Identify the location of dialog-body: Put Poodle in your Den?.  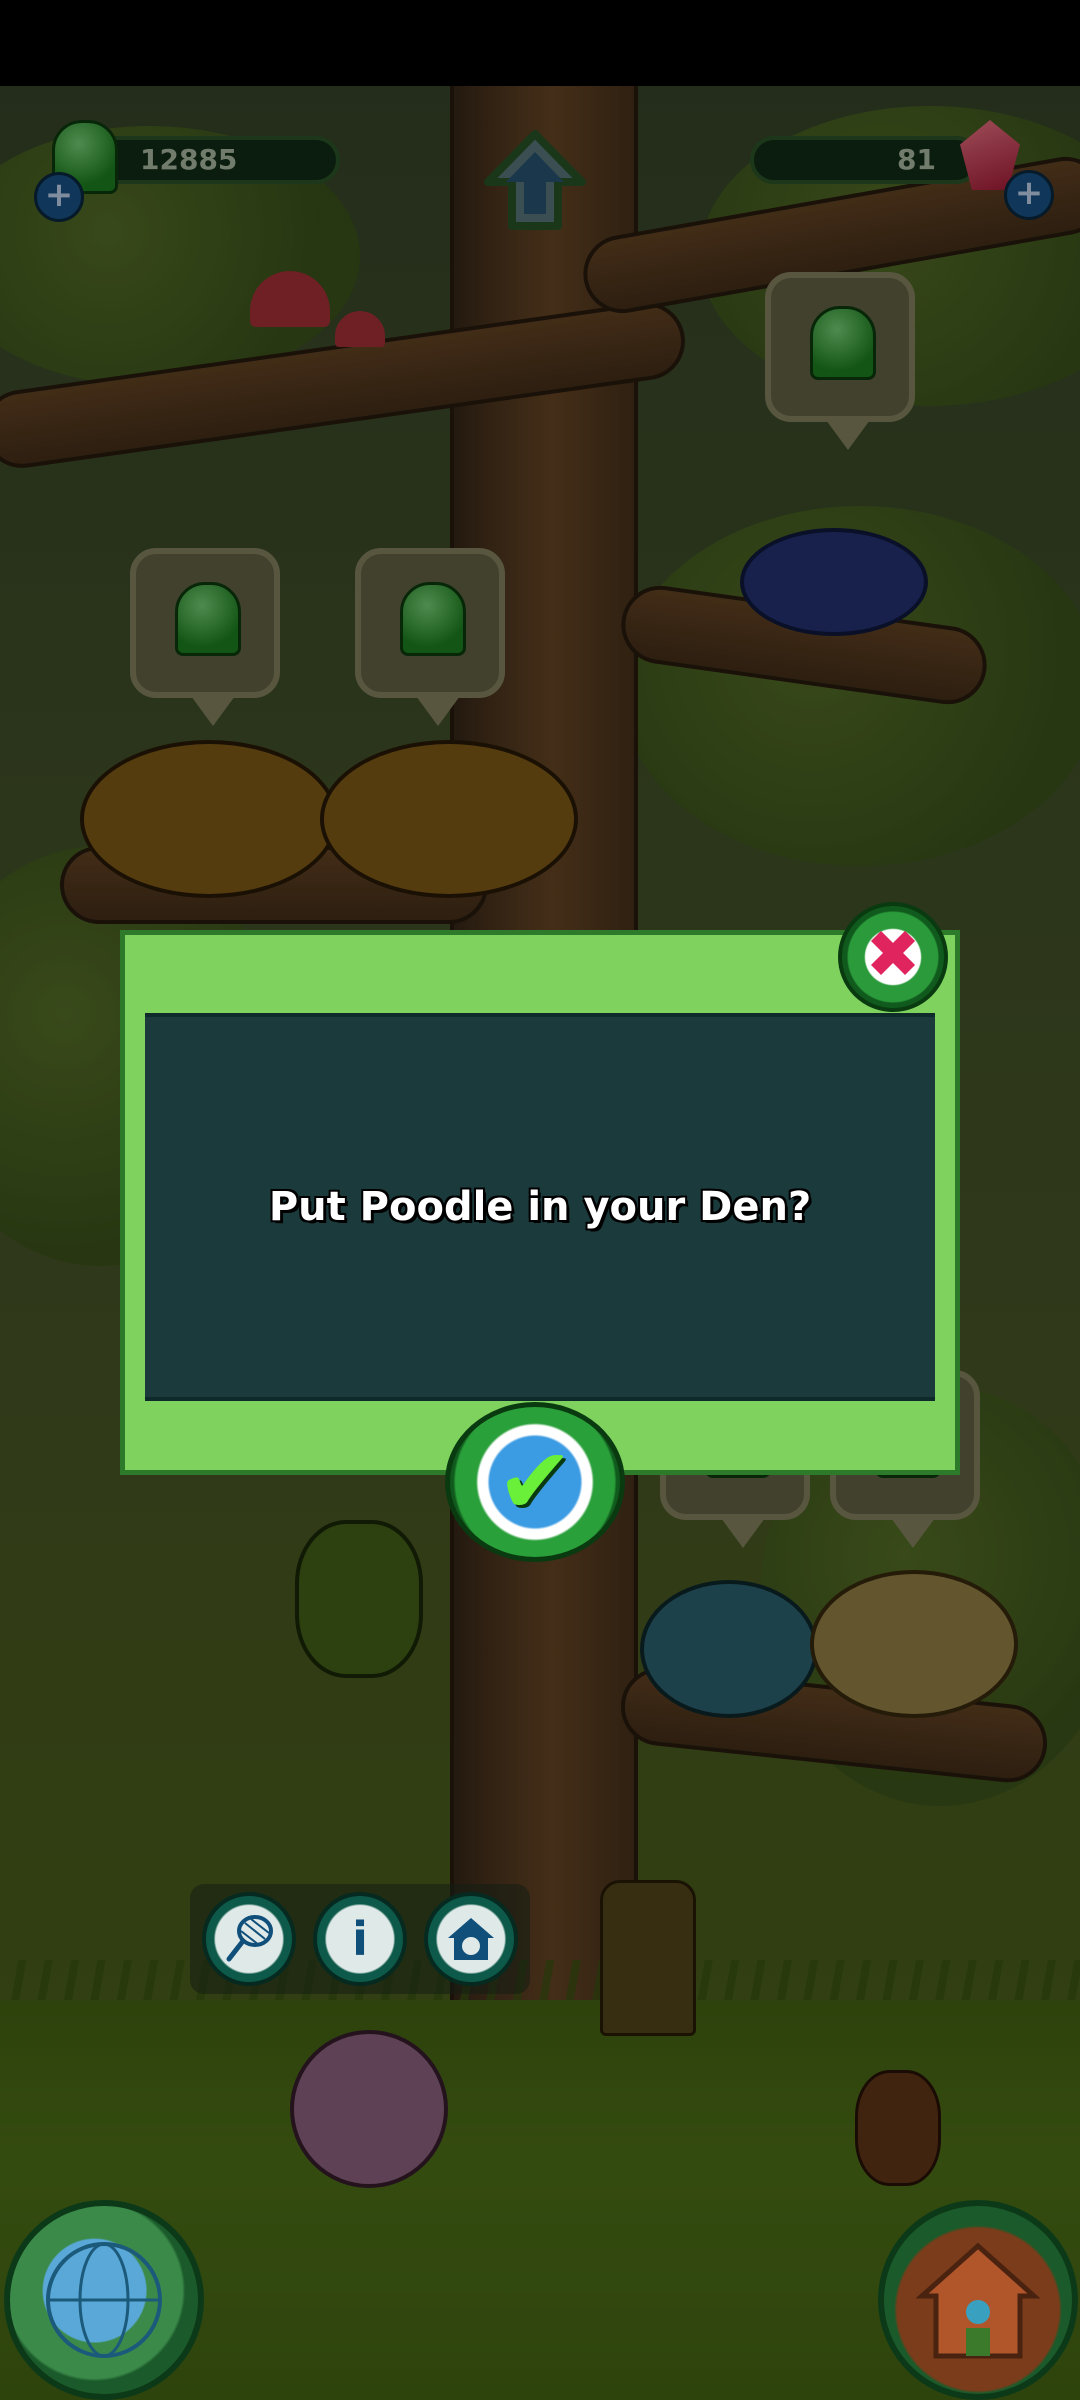
(540, 1207).